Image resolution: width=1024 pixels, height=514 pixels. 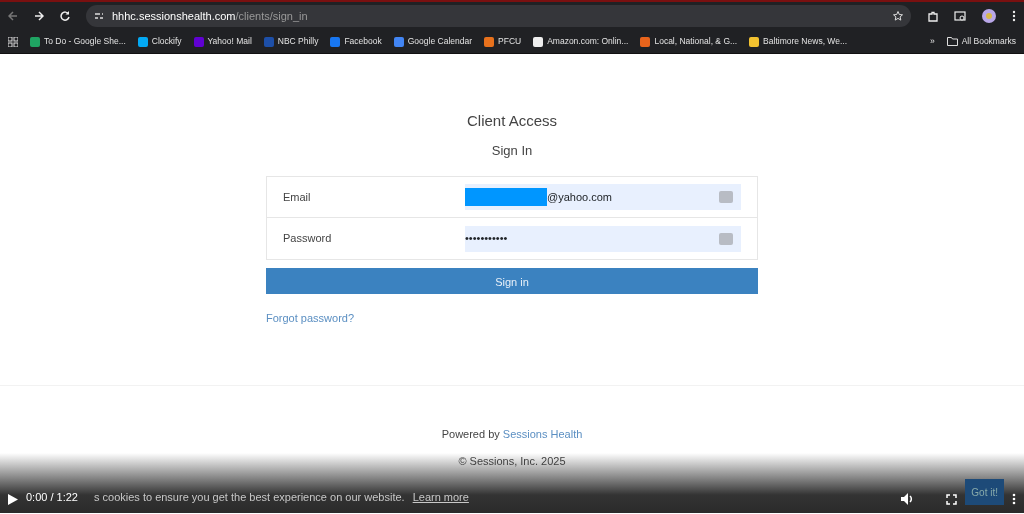 What do you see at coordinates (512, 281) in the screenshot?
I see `sign-in-button: Sign in` at bounding box center [512, 281].